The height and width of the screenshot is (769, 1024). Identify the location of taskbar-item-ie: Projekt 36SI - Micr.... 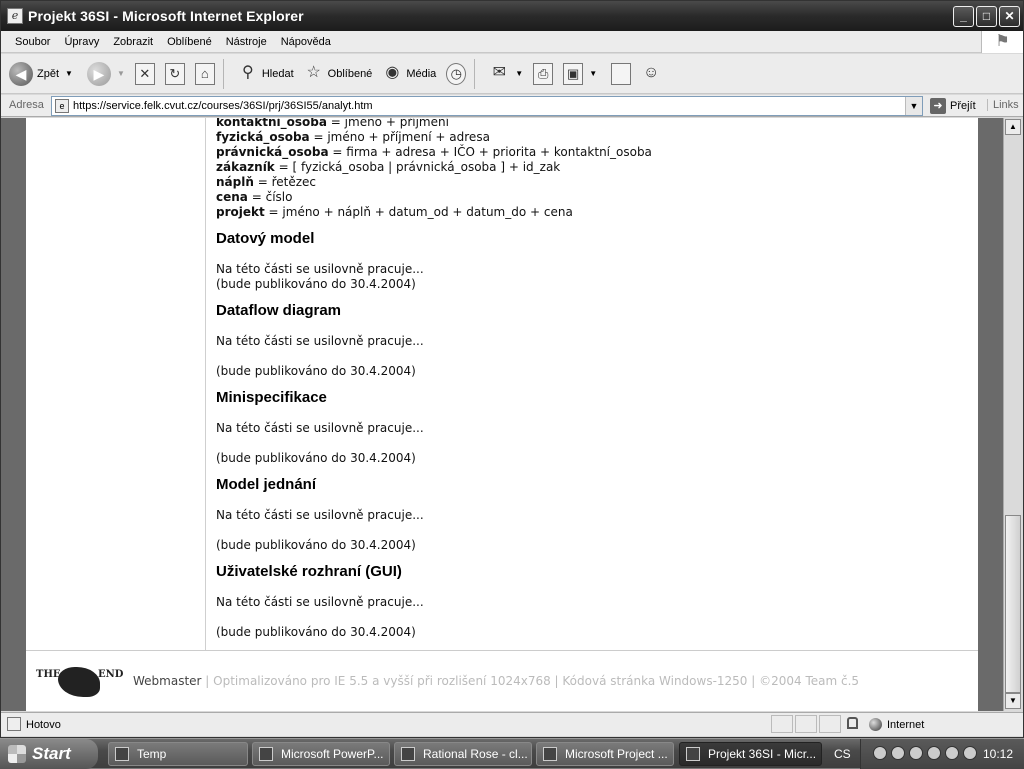
(750, 754).